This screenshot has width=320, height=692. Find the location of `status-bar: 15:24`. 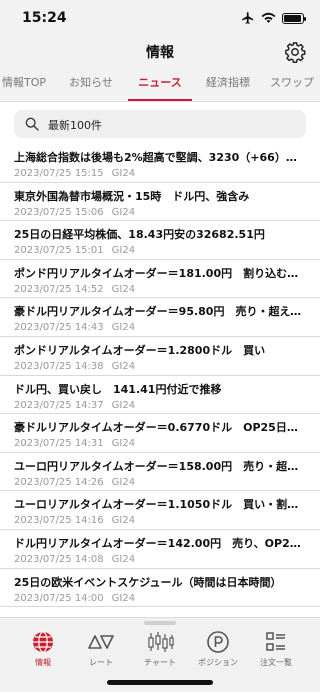

status-bar: 15:24 is located at coordinates (160, 18).